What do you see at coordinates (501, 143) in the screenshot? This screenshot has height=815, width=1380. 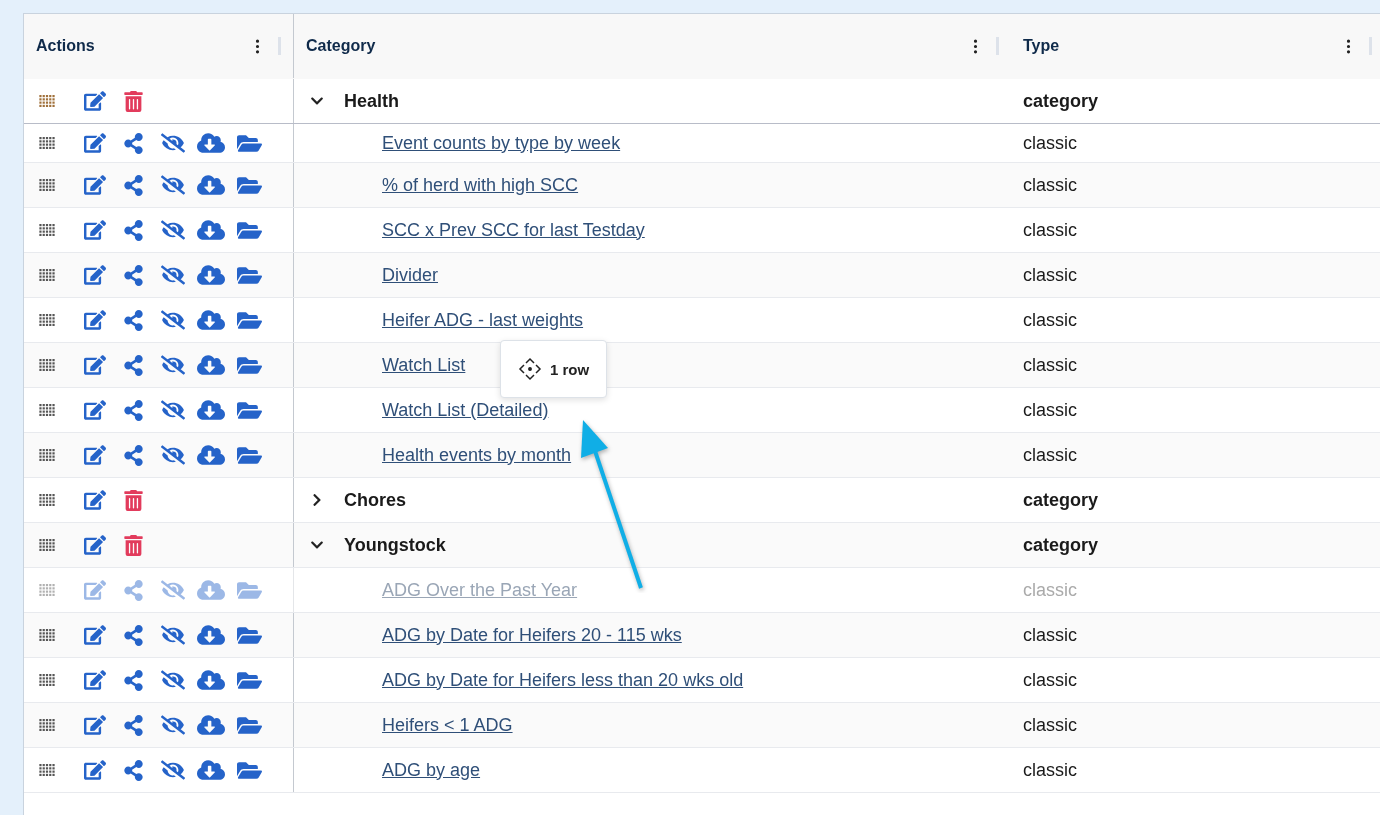 I see `report-link: Event counts by type by week` at bounding box center [501, 143].